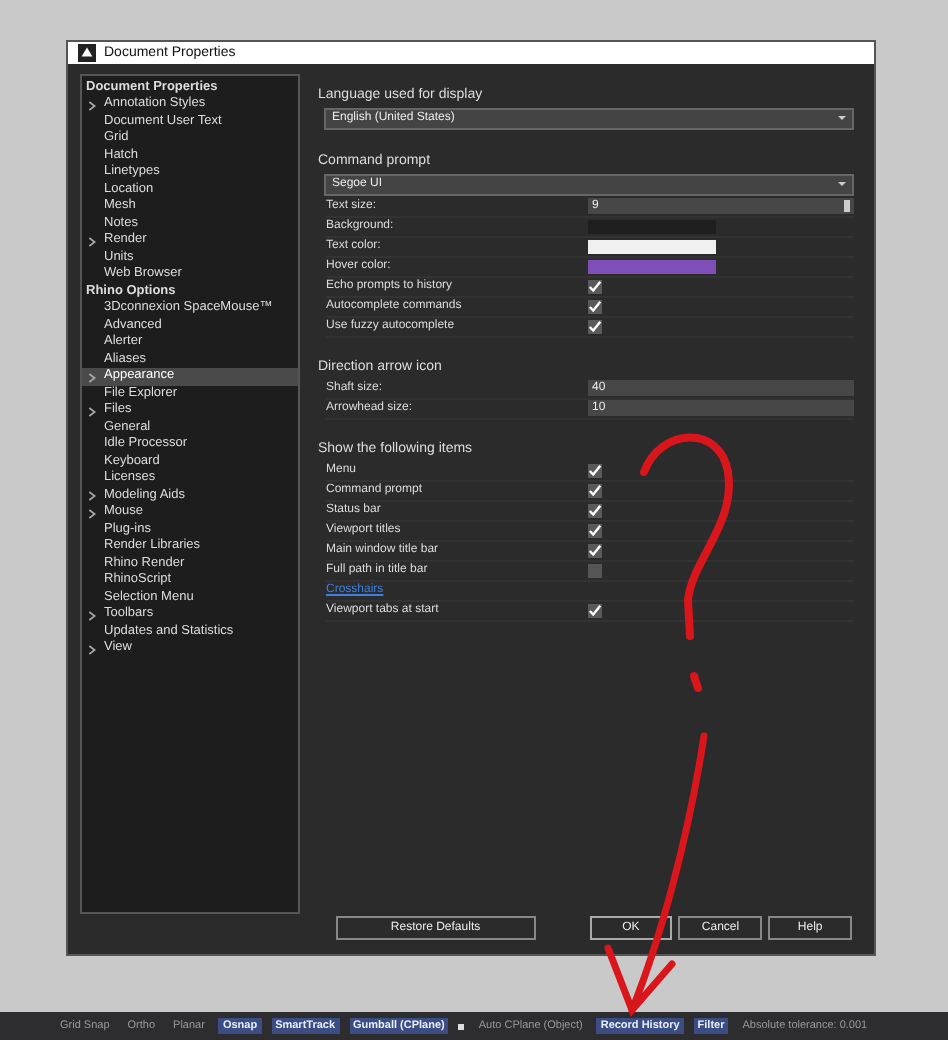  Describe the element at coordinates (461, 1026) in the screenshot. I see `status-checkbox` at that location.